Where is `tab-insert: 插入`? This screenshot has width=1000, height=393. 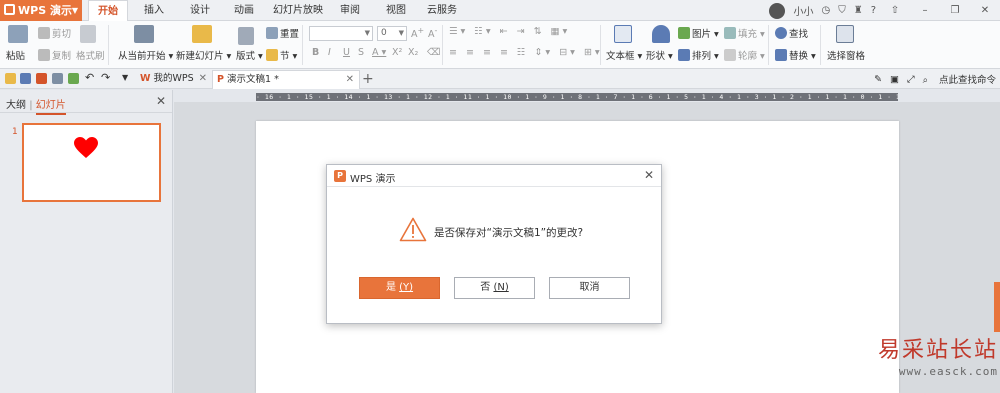 tab-insert: 插入 is located at coordinates (154, 10).